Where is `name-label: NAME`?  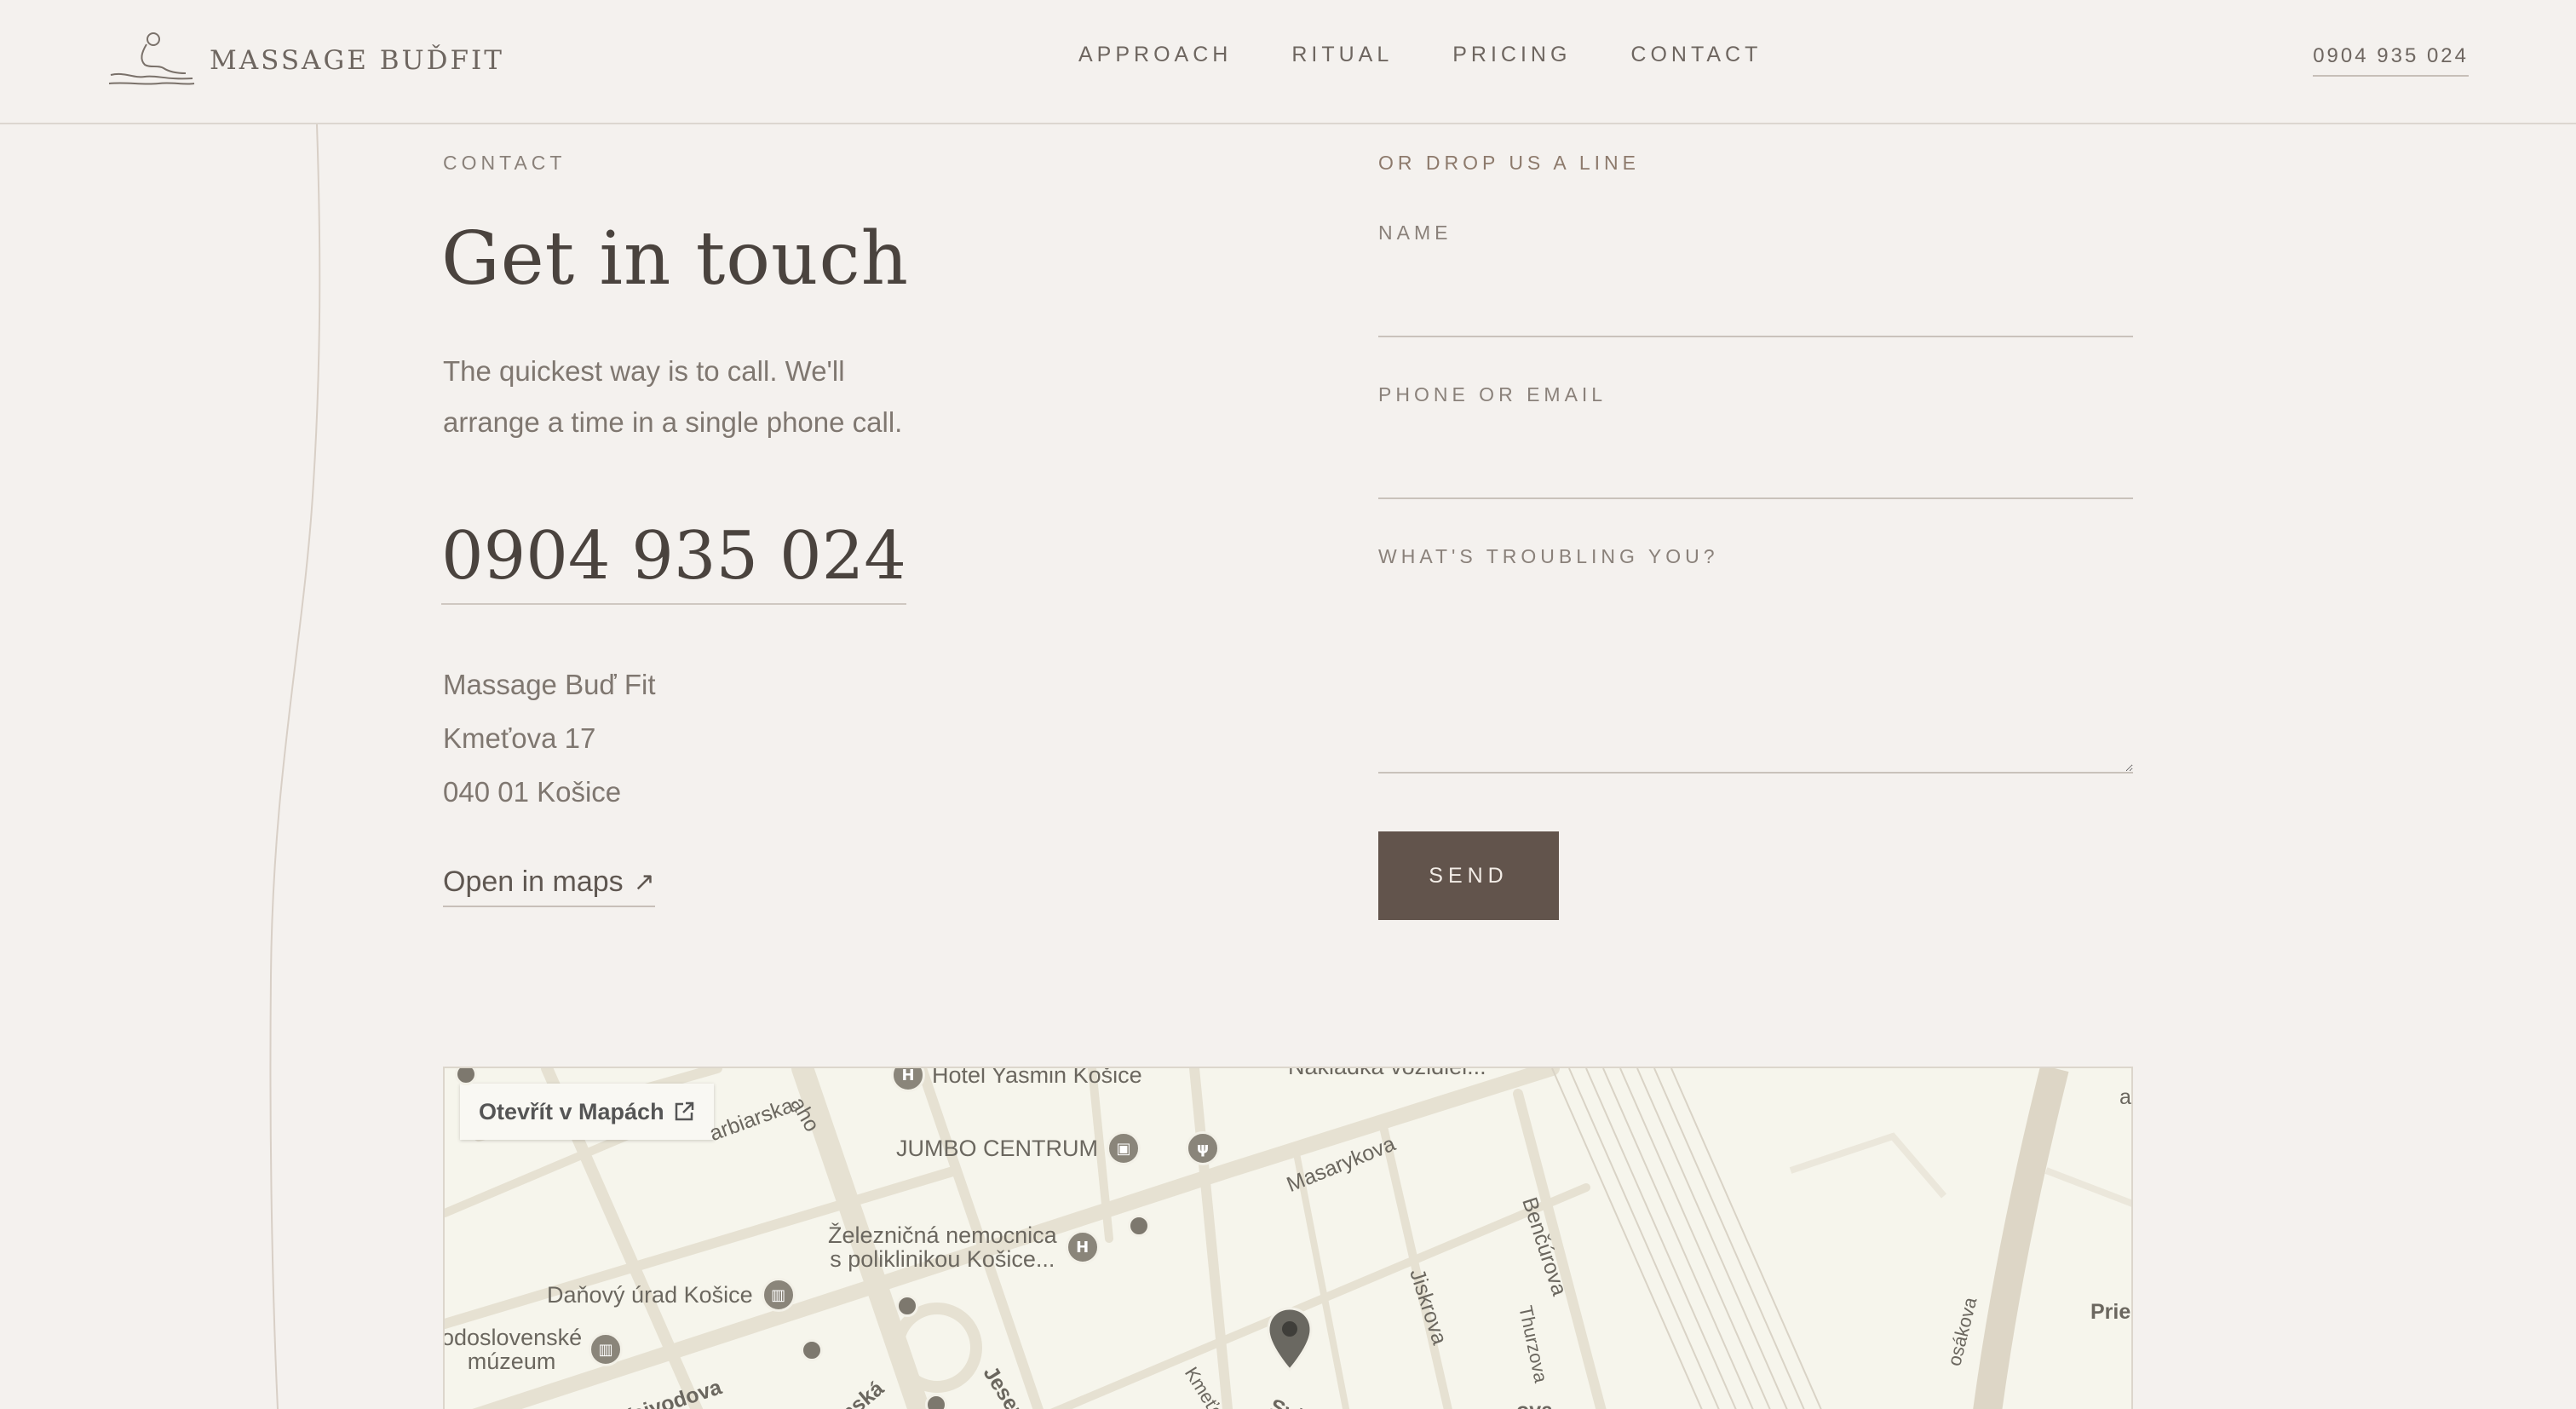
name-label: NAME is located at coordinates (1415, 232).